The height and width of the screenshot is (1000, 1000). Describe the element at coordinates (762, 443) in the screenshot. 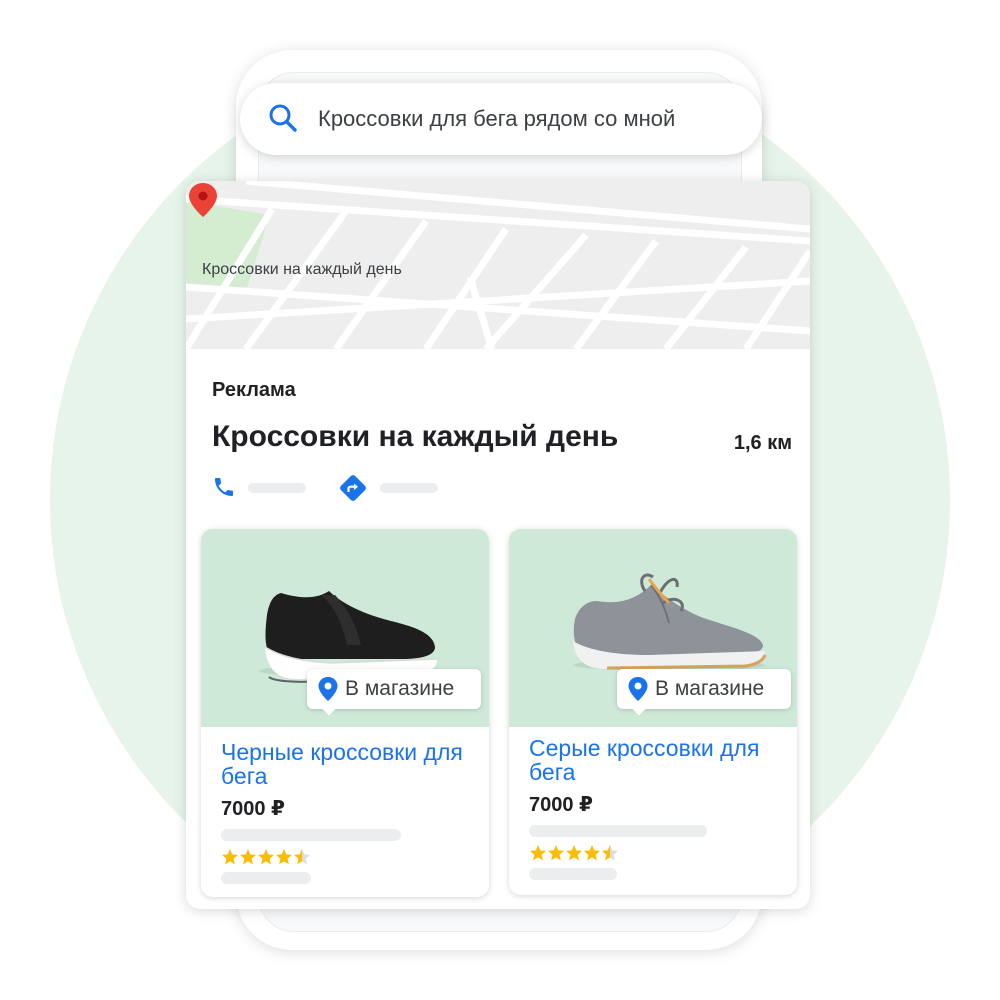

I see `store-distance: 1,6 км` at that location.